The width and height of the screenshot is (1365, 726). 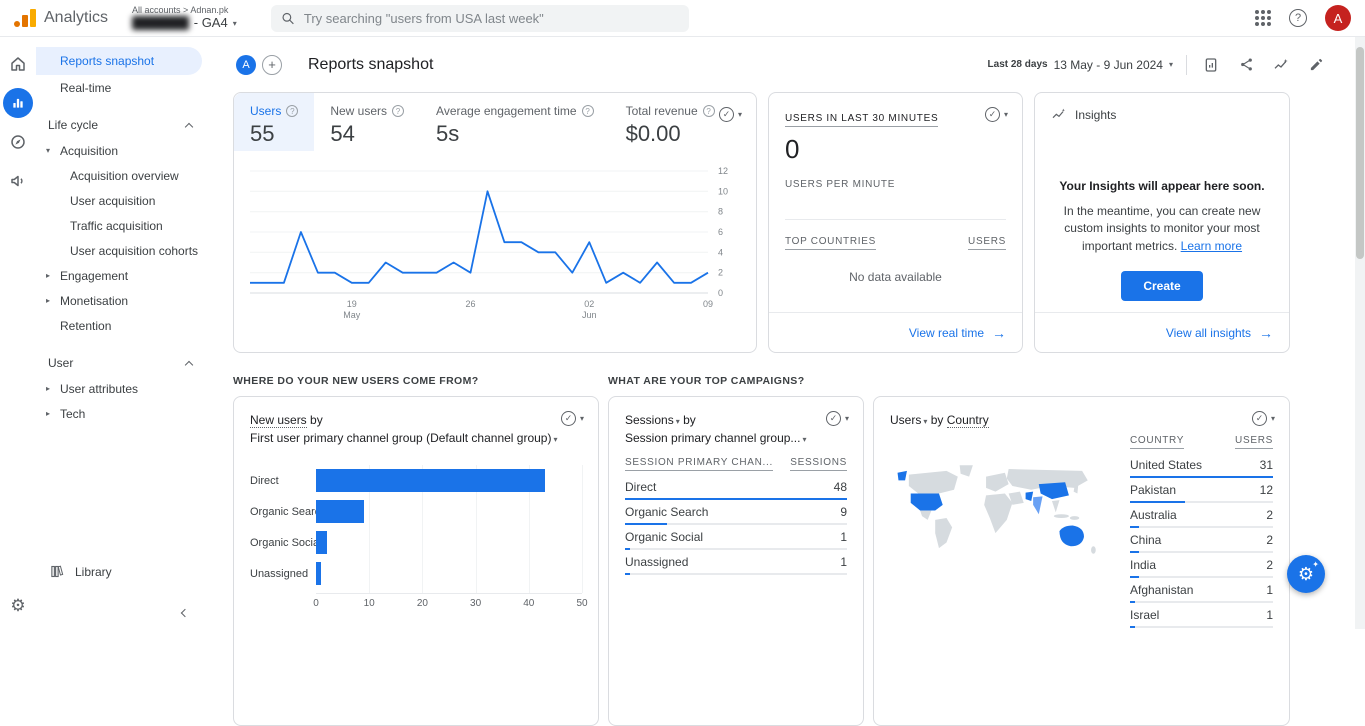 What do you see at coordinates (340, 511) in the screenshot?
I see `bar-organic-search` at bounding box center [340, 511].